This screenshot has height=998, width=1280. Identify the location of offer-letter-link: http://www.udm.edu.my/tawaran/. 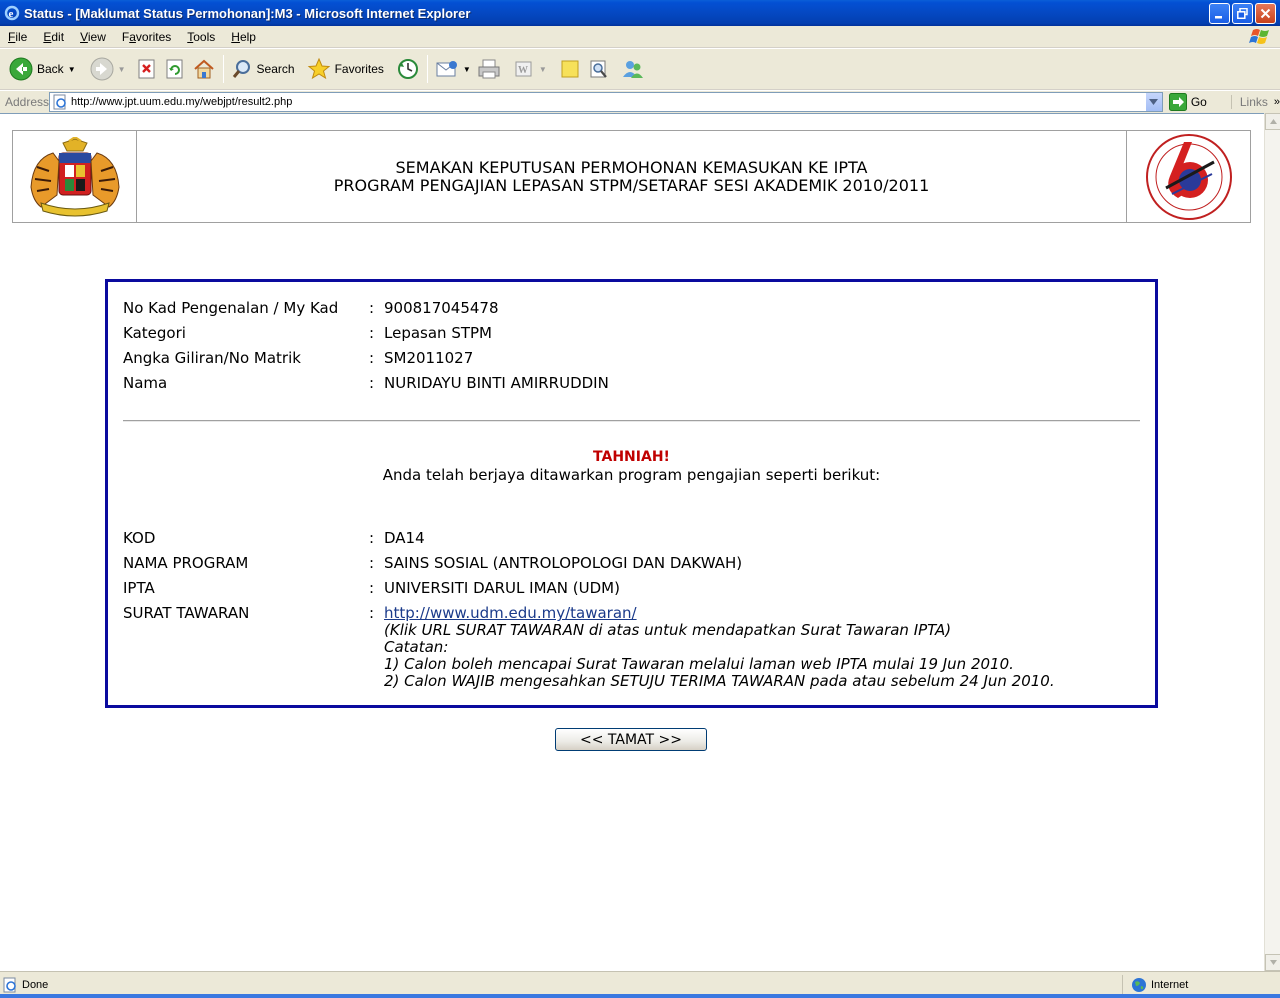
(510, 613).